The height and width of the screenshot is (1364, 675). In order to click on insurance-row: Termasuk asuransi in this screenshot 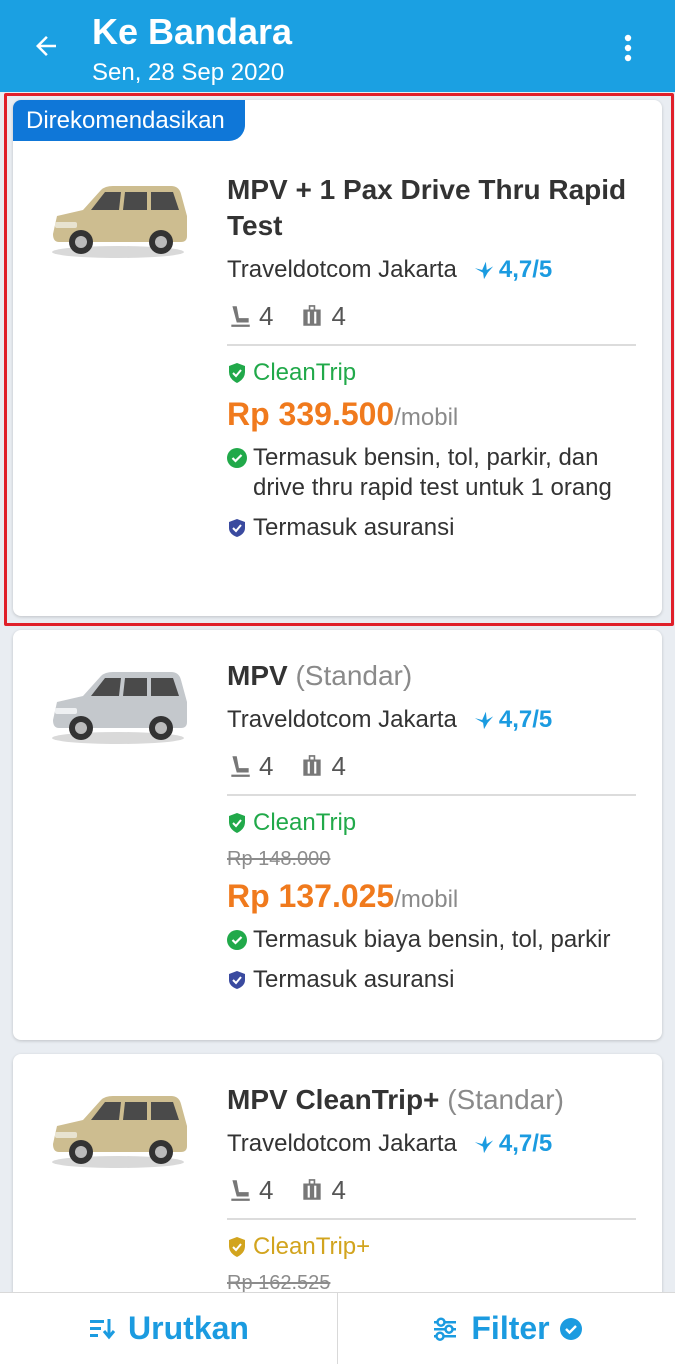, I will do `click(431, 980)`.